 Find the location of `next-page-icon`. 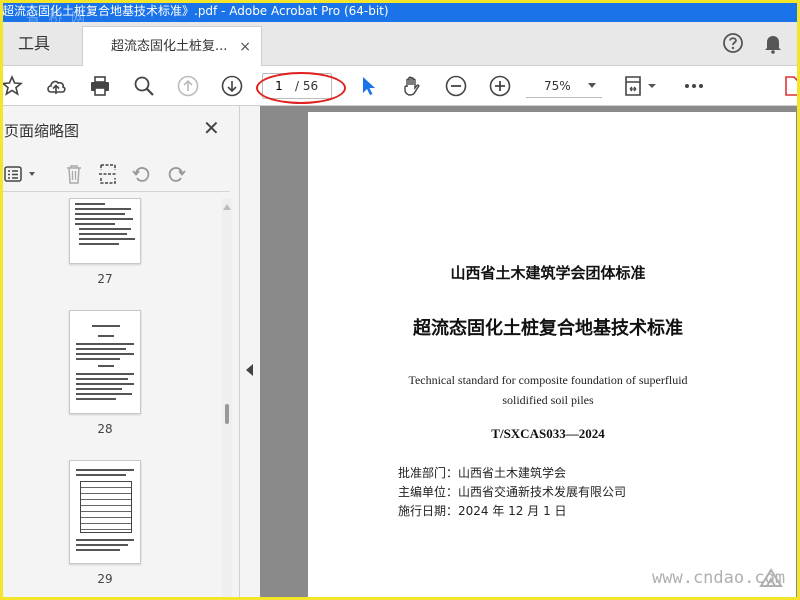

next-page-icon is located at coordinates (232, 86).